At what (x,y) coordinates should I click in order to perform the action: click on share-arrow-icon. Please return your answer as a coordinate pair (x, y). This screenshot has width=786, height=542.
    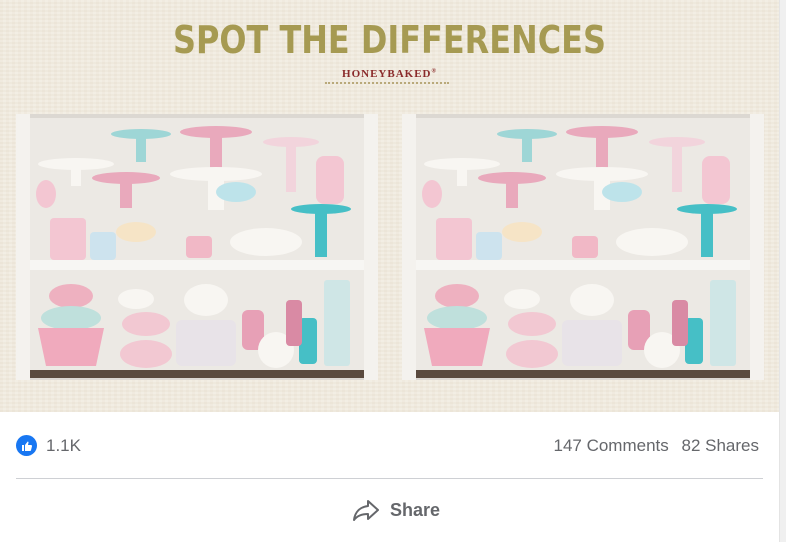
    Looking at the image, I should click on (366, 510).